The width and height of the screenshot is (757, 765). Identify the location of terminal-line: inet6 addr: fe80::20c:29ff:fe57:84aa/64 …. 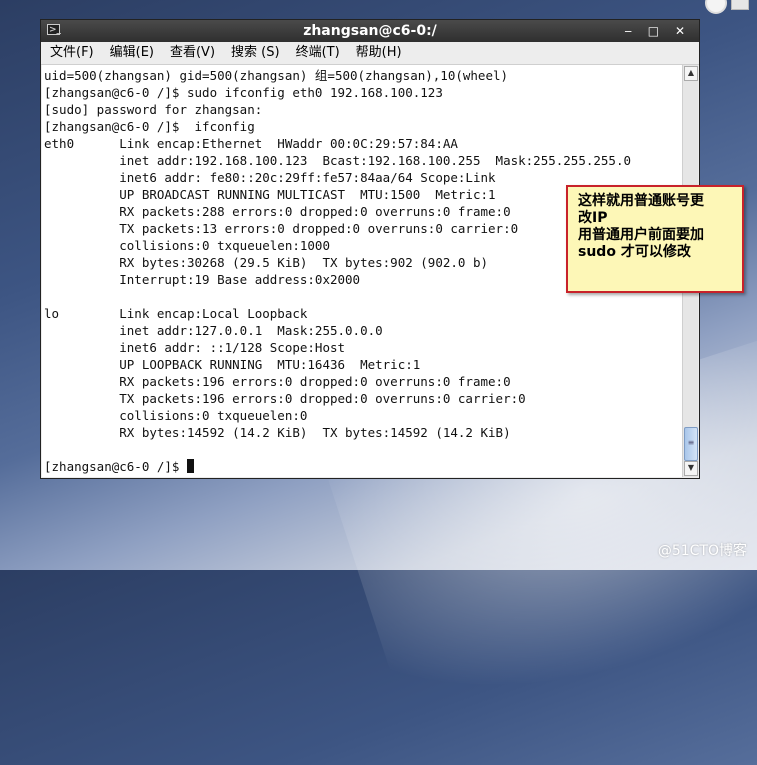
(270, 177).